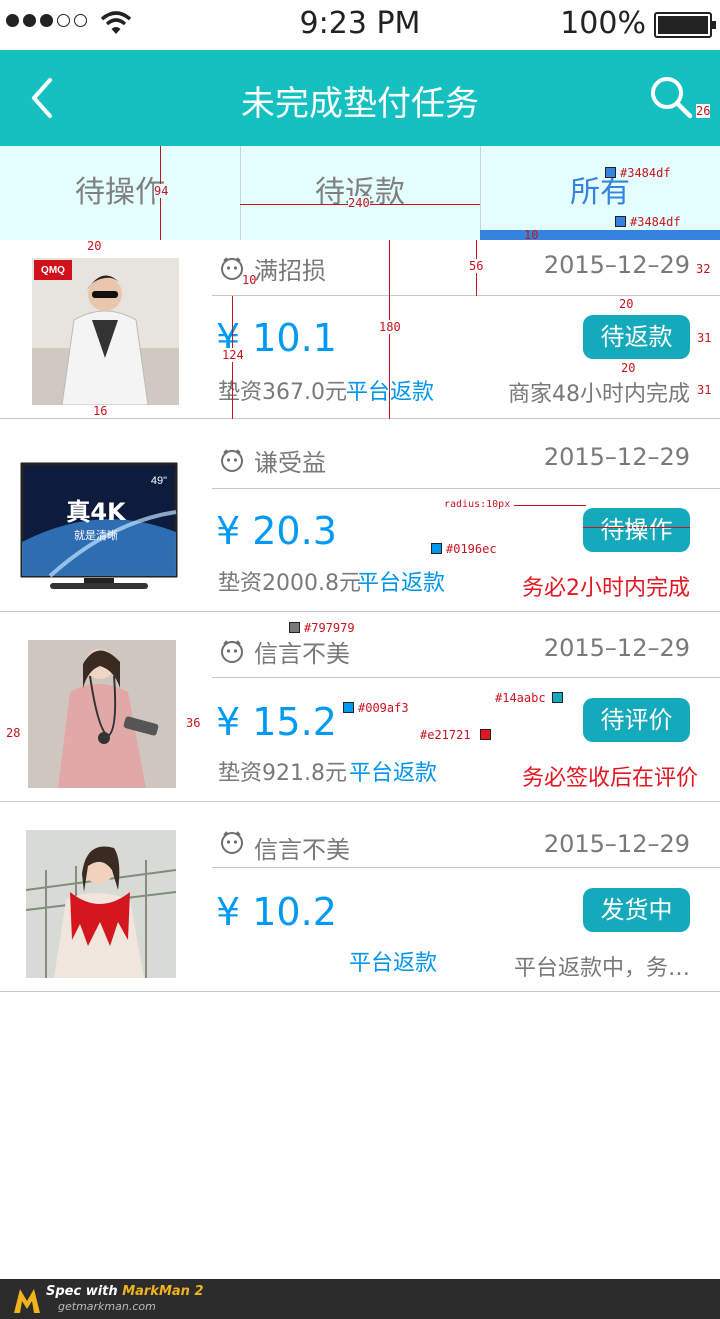  Describe the element at coordinates (466, 268) in the screenshot. I see `order-header: 满招损 2015–12–29` at that location.